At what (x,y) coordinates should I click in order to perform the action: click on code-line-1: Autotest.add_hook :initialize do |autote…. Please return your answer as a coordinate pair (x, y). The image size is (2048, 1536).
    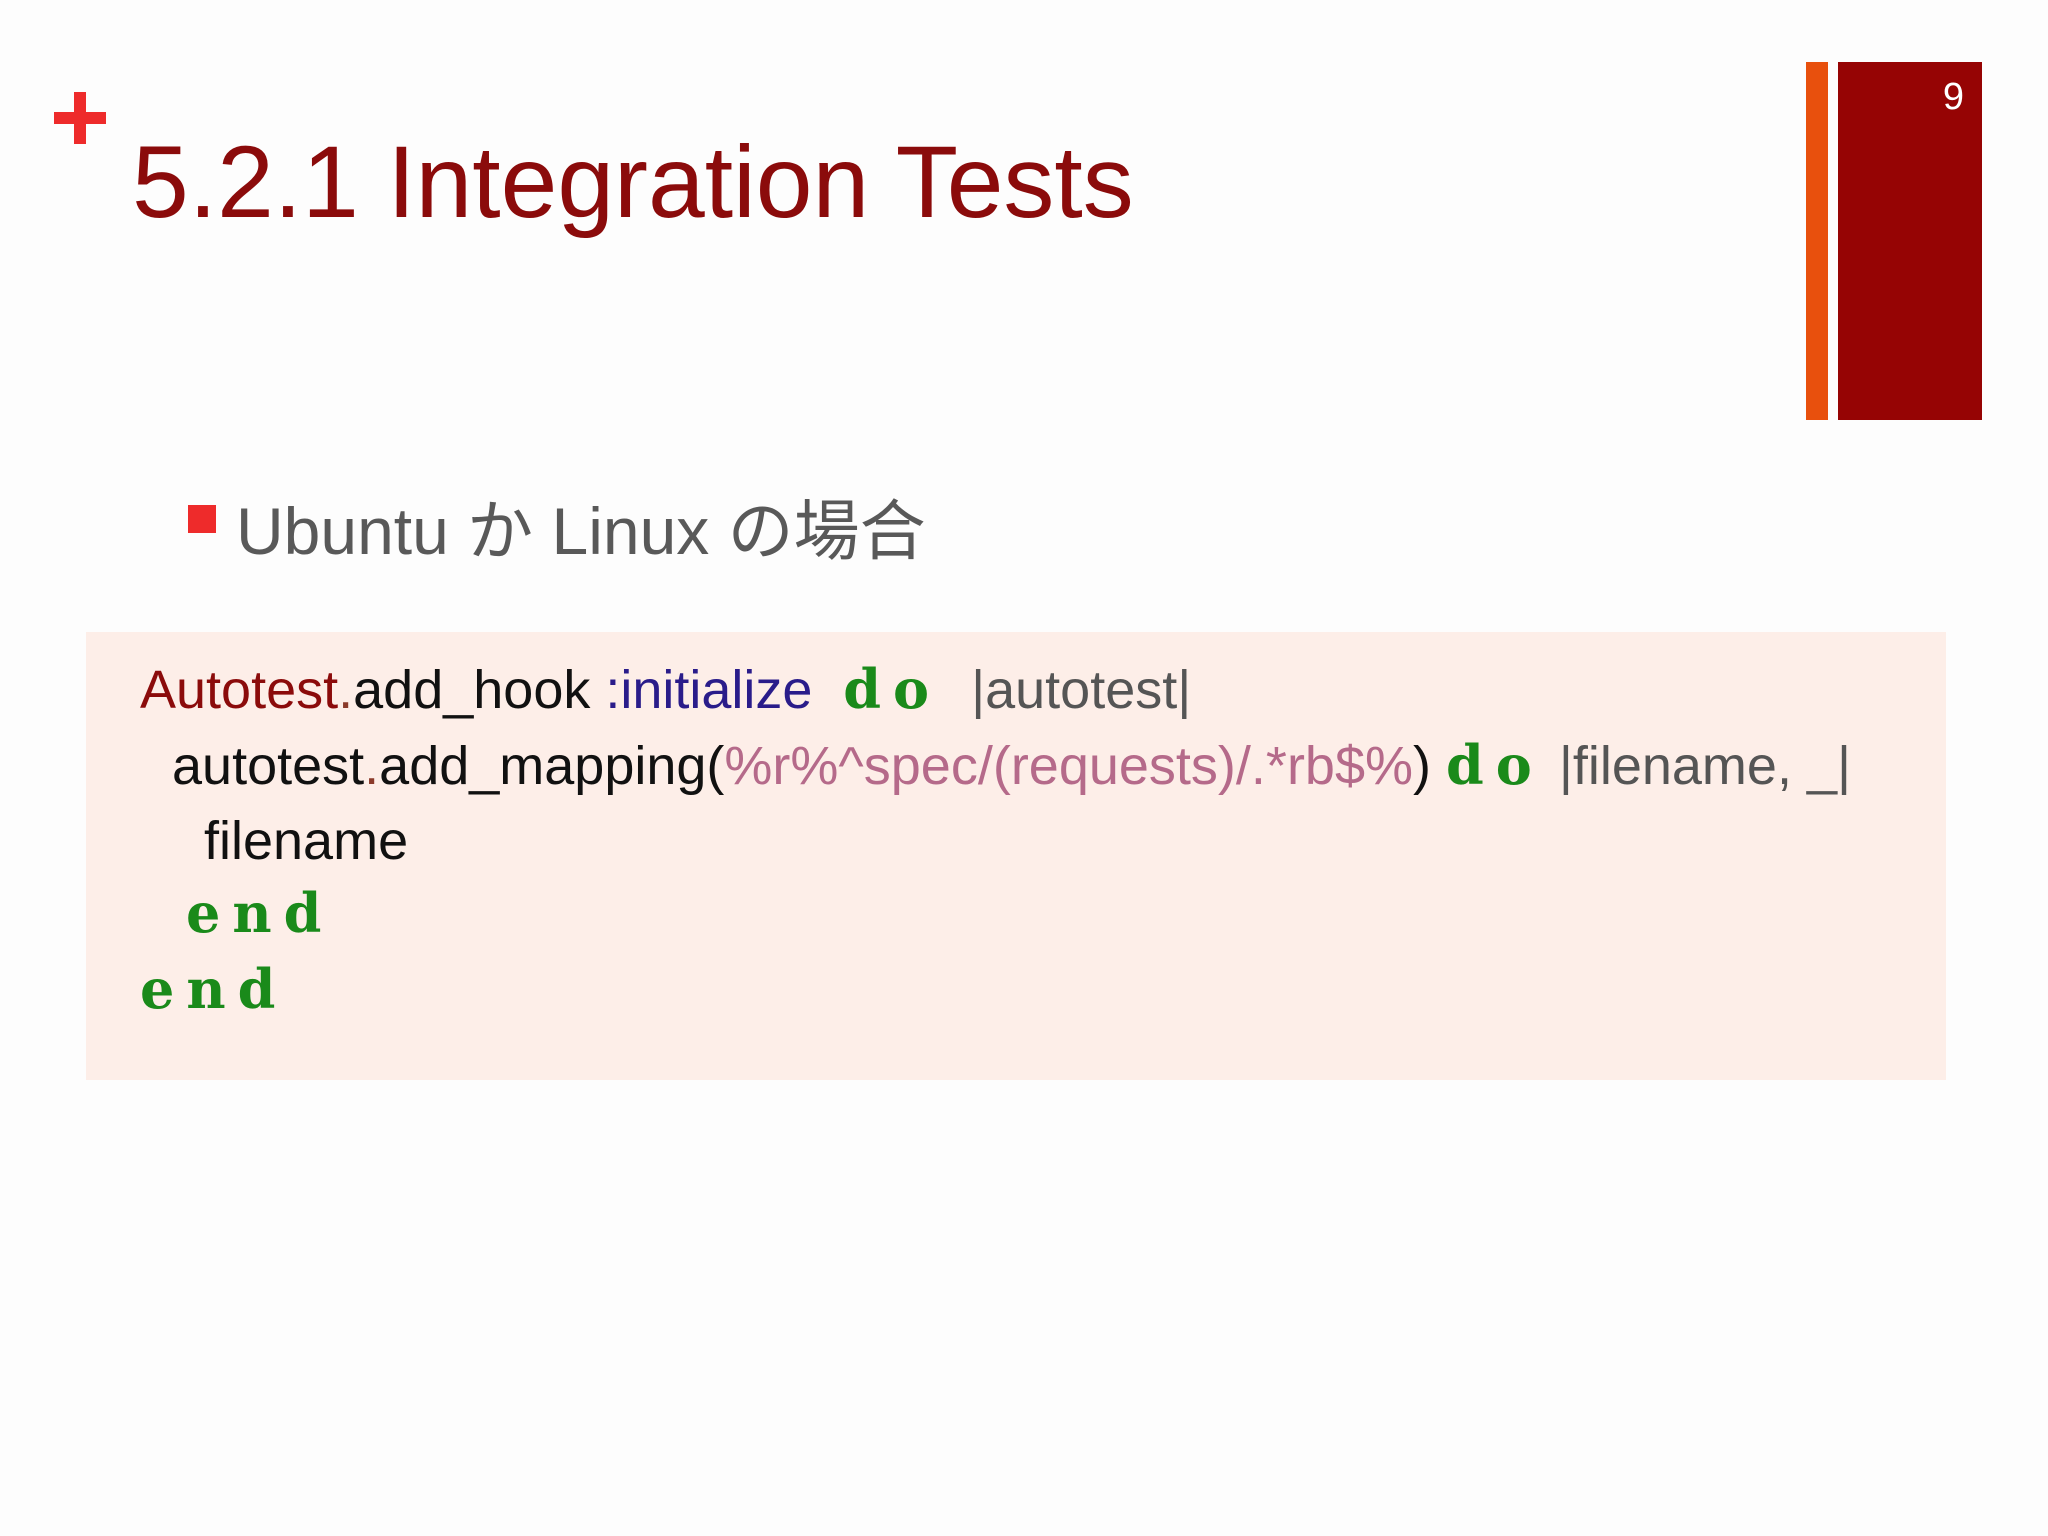
    Looking at the image, I should click on (665, 689).